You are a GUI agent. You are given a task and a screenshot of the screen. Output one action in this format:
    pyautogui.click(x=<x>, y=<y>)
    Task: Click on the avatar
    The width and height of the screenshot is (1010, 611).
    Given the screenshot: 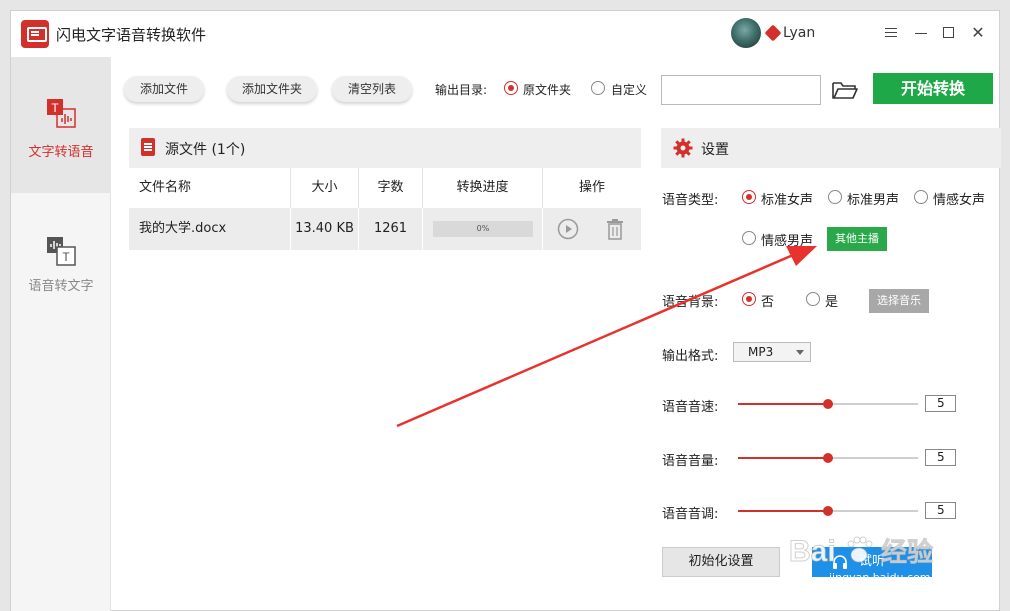 What is the action you would take?
    pyautogui.click(x=746, y=33)
    